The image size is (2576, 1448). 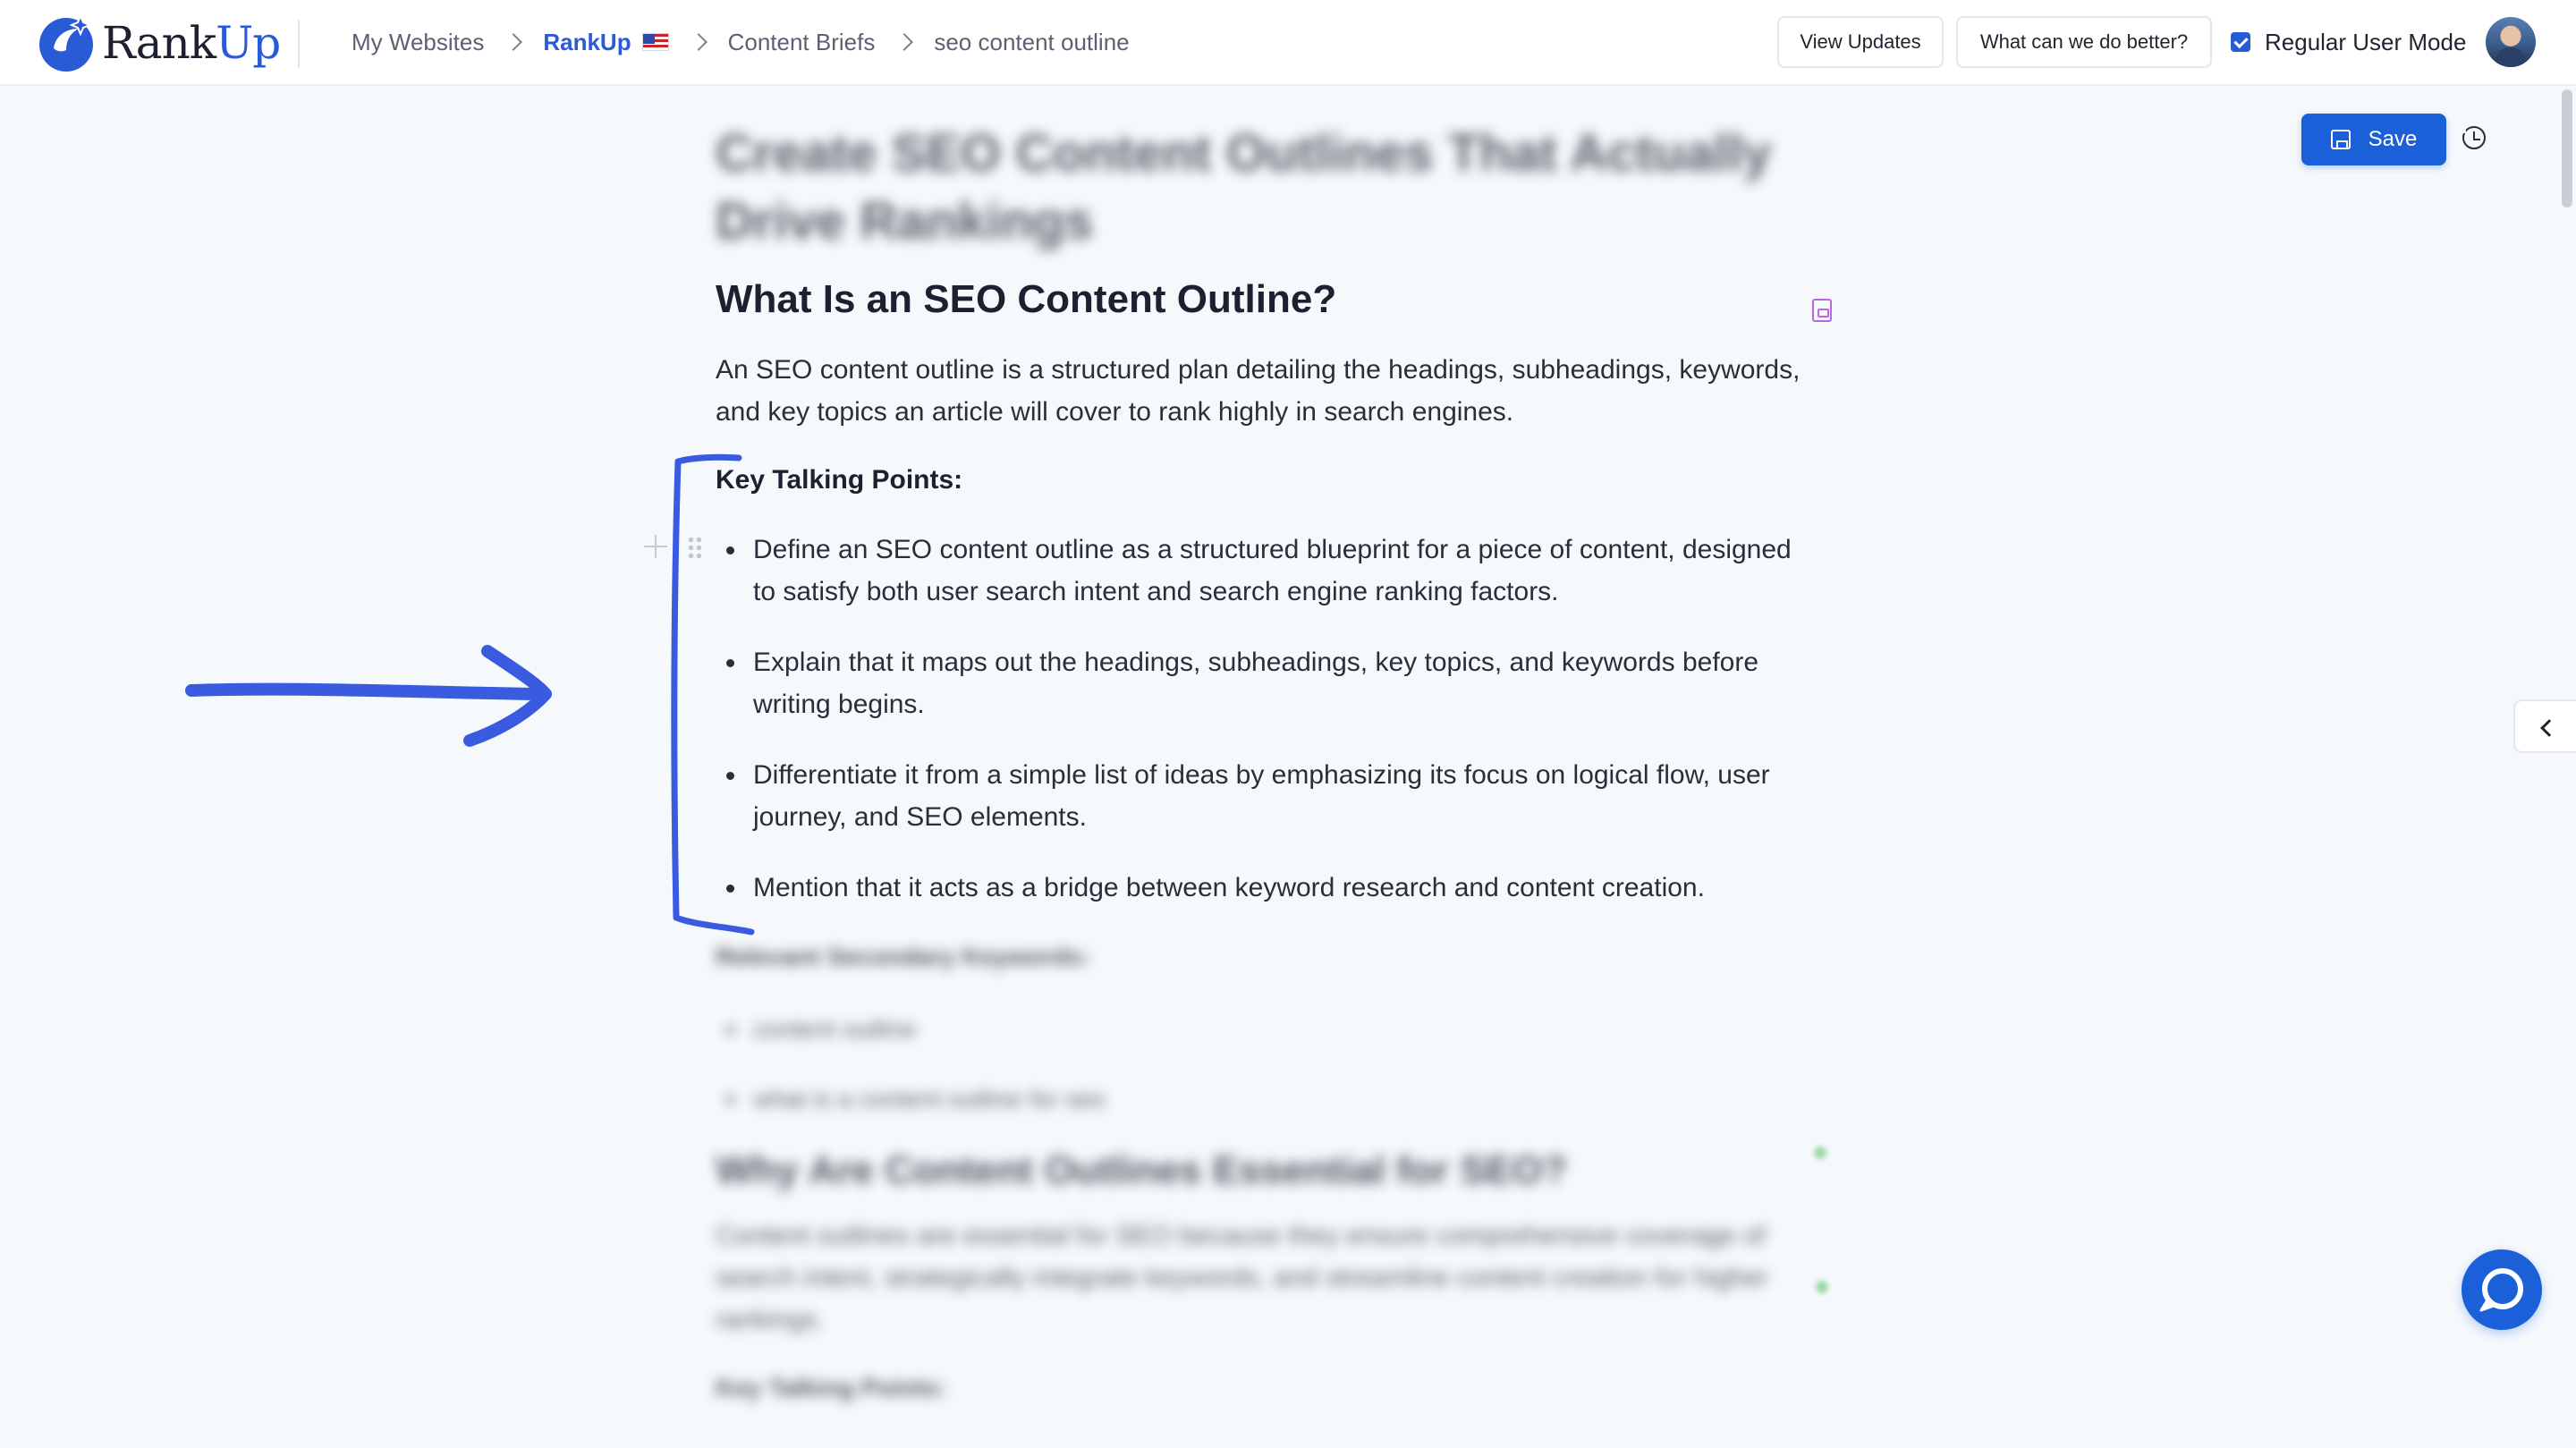 I want to click on feedback-button: What can we do better?, so click(x=2084, y=42).